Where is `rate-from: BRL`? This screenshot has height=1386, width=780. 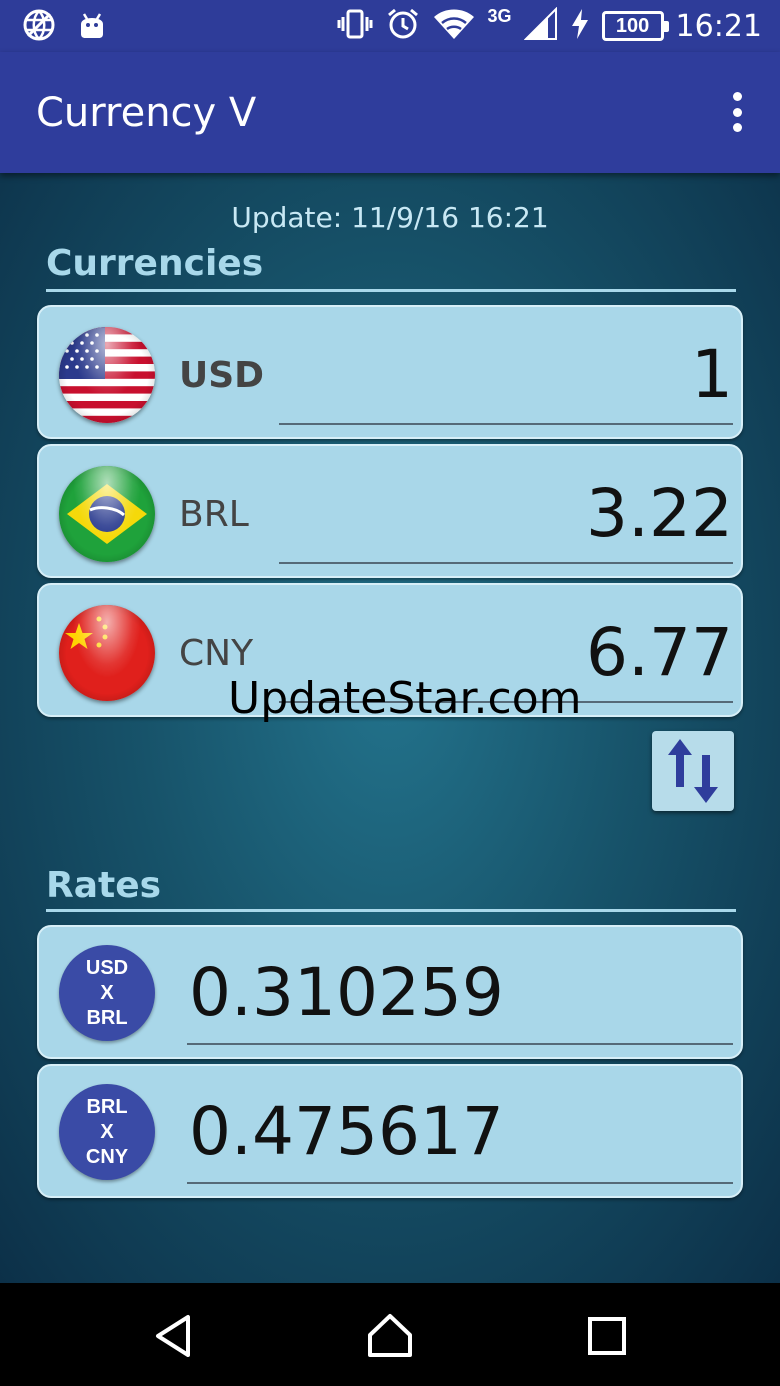 rate-from: BRL is located at coordinates (107, 1106).